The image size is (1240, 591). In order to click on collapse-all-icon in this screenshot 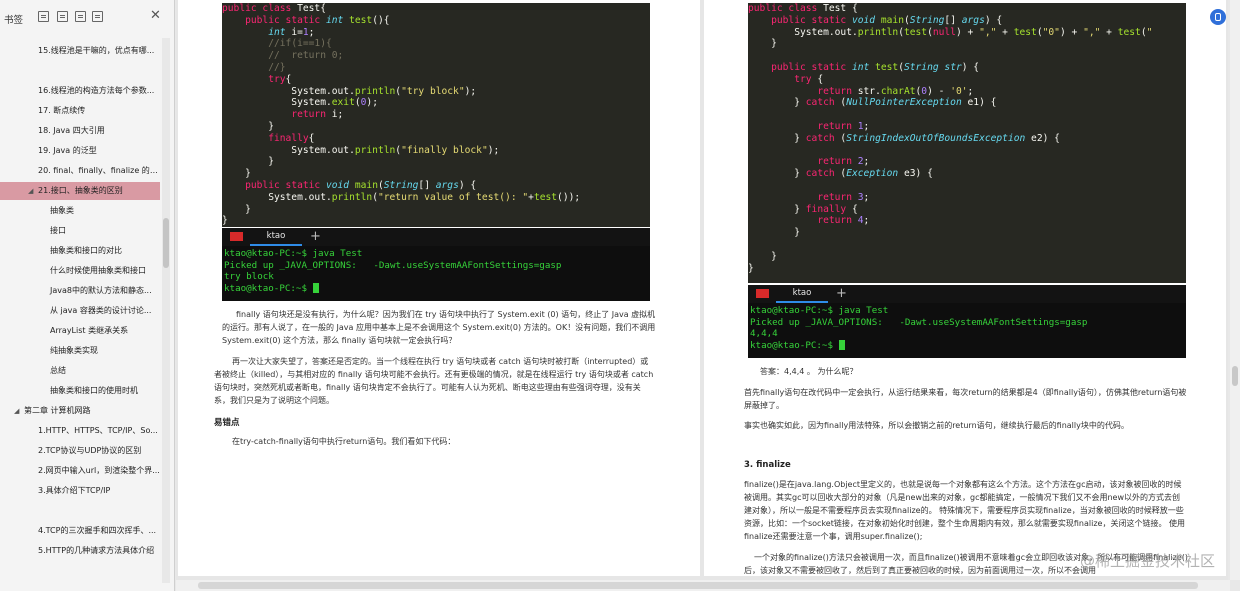, I will do `click(62, 16)`.